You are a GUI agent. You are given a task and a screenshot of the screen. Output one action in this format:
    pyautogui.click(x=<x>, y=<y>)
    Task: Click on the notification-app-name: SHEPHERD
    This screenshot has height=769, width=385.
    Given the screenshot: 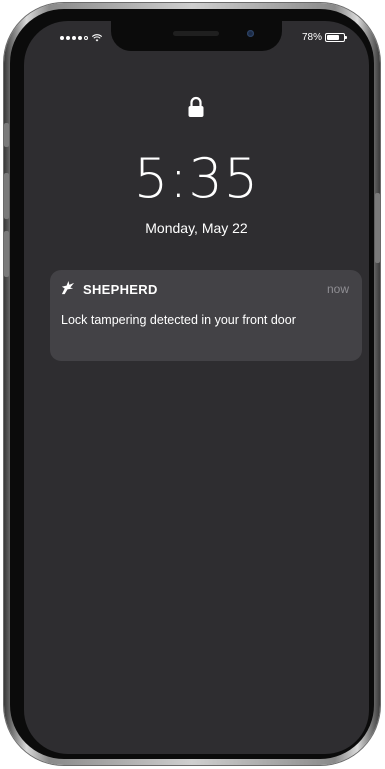 What is the action you would take?
    pyautogui.click(x=120, y=289)
    